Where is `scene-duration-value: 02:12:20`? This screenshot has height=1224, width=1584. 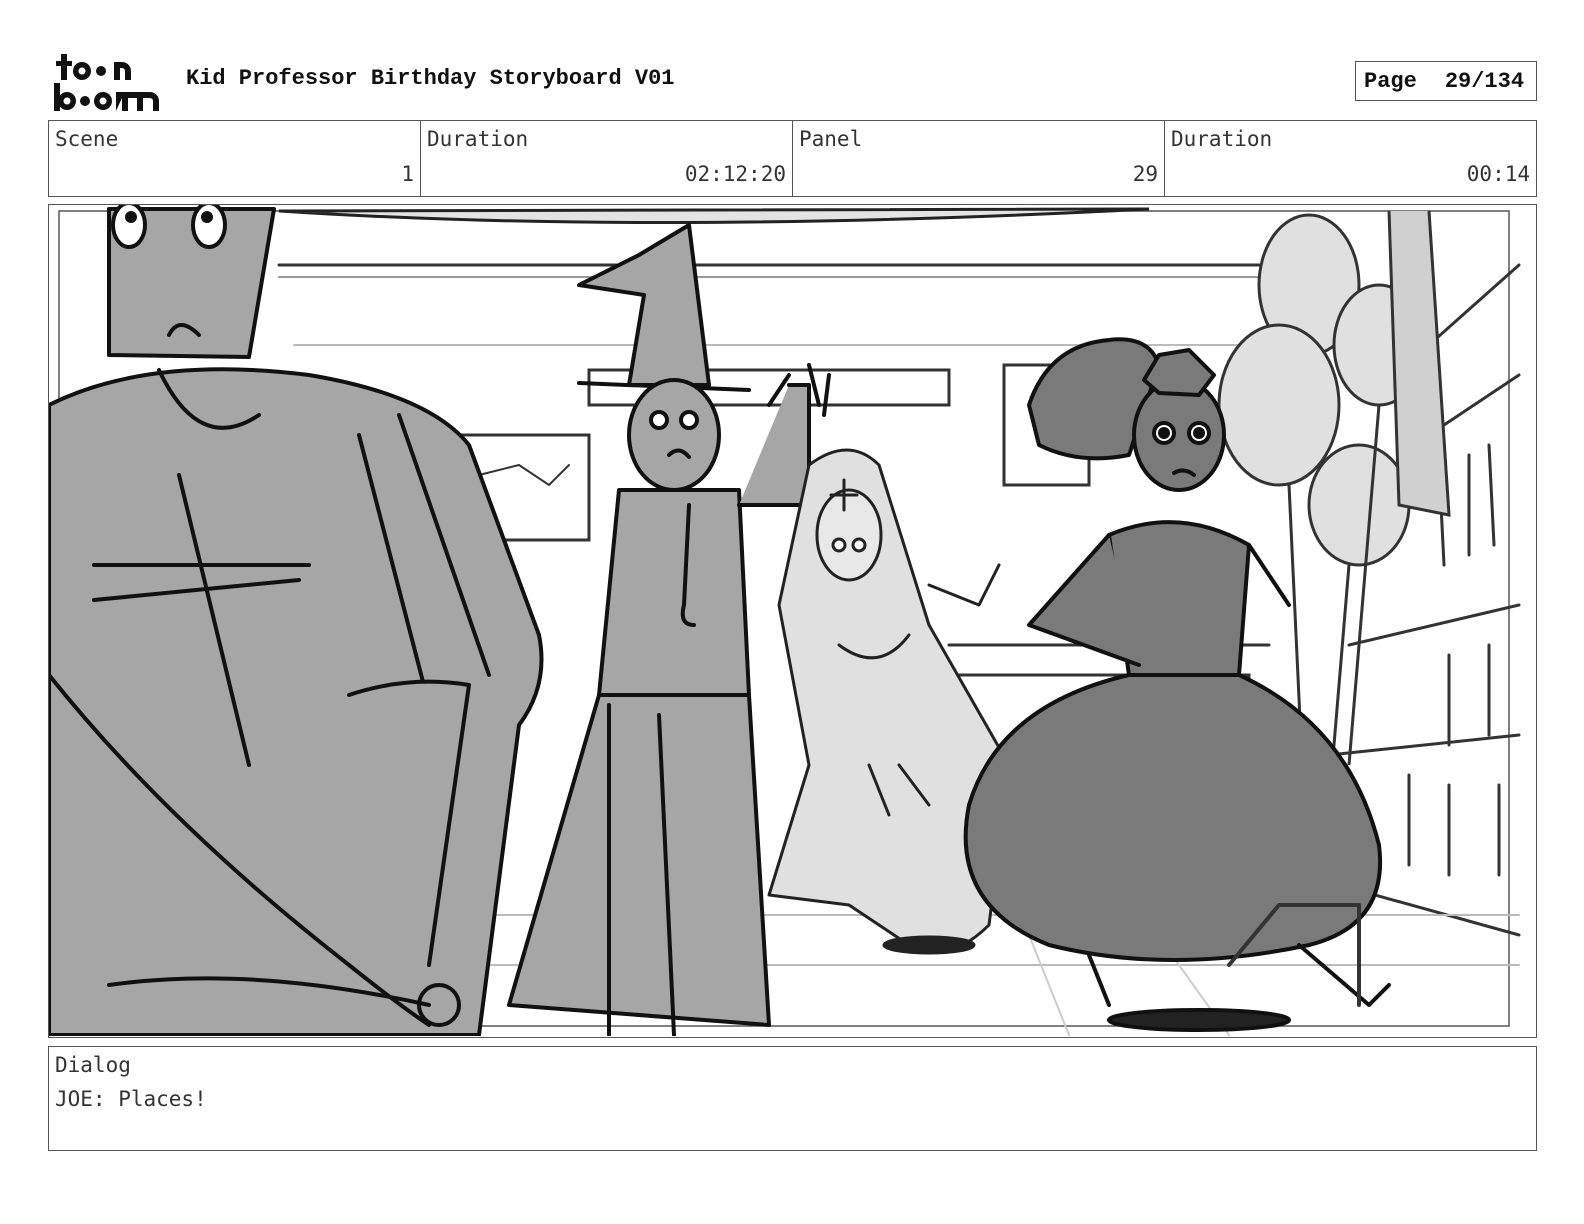 scene-duration-value: 02:12:20 is located at coordinates (735, 174).